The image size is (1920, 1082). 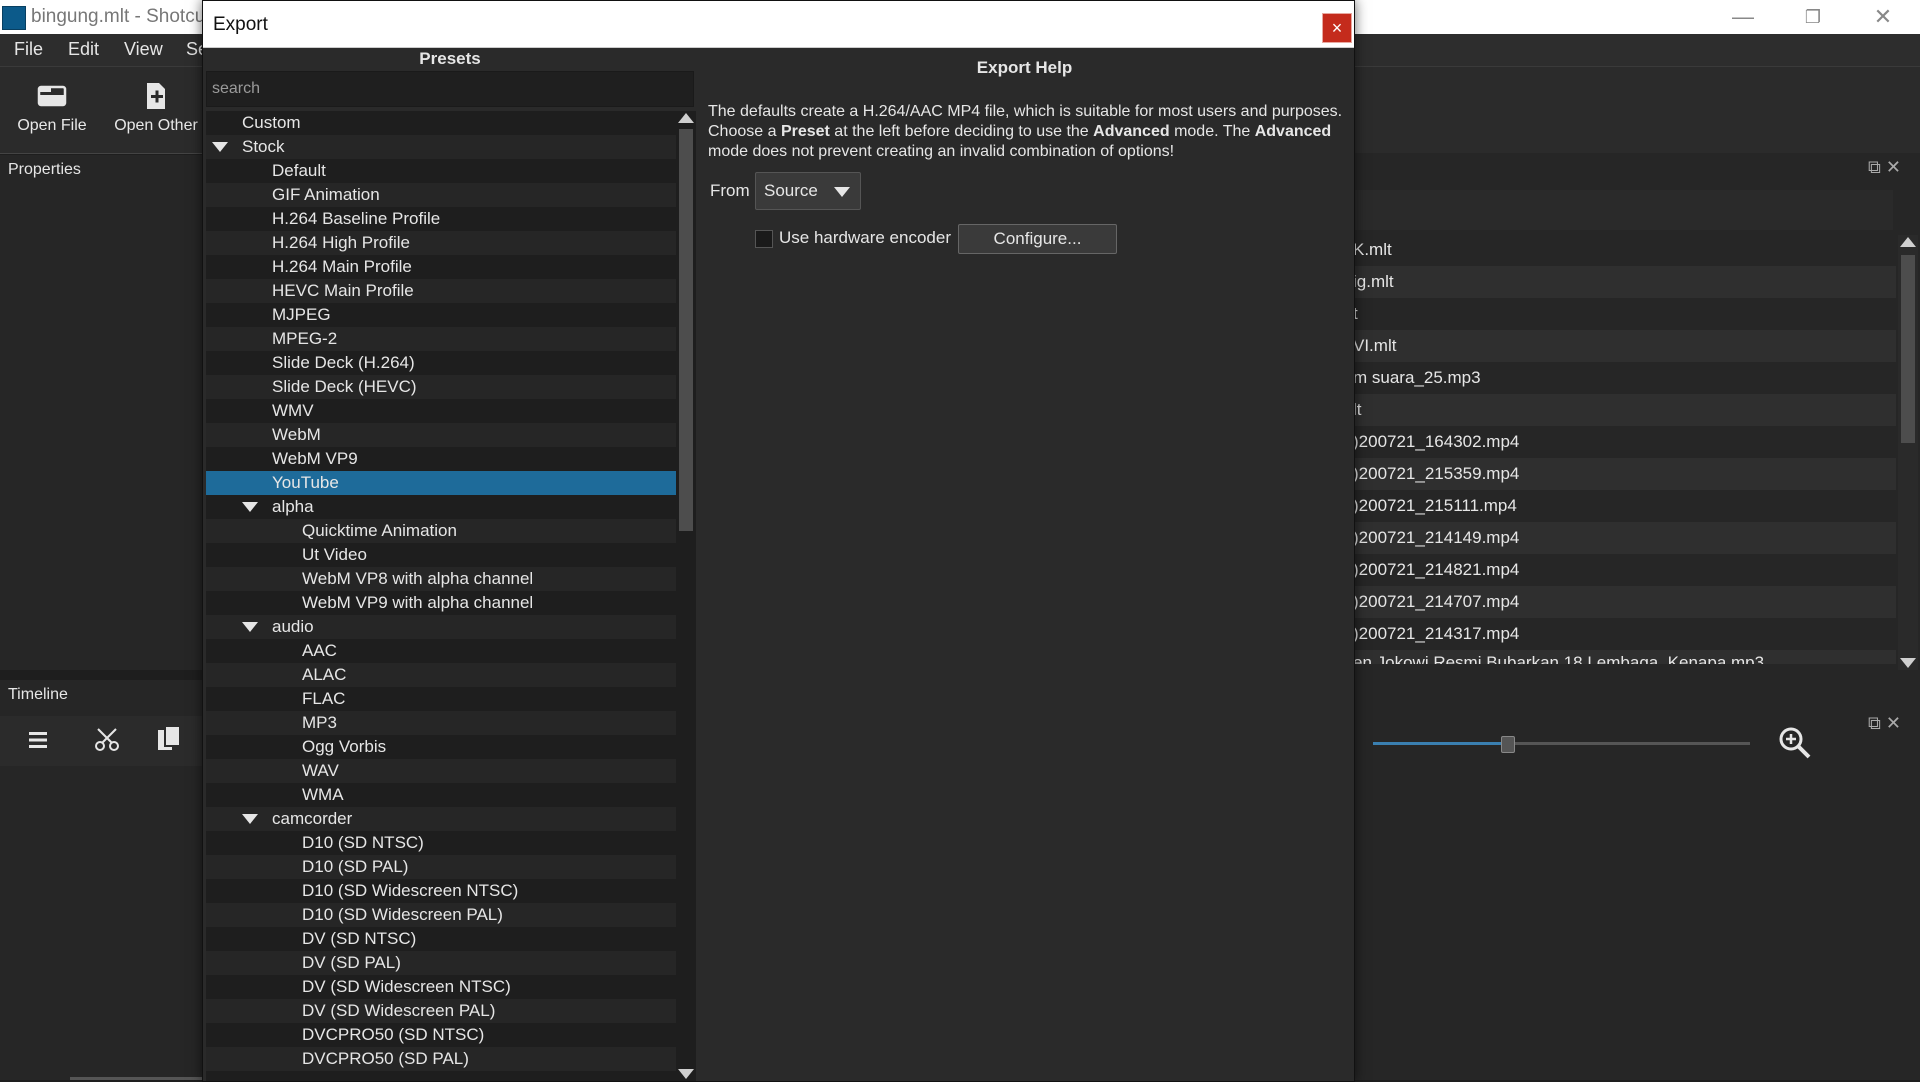 What do you see at coordinates (441, 315) in the screenshot?
I see `preset-item: MJPEG` at bounding box center [441, 315].